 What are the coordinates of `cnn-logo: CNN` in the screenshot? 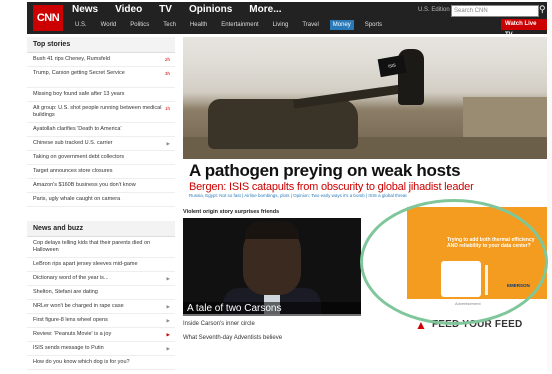 It's located at (48, 18).